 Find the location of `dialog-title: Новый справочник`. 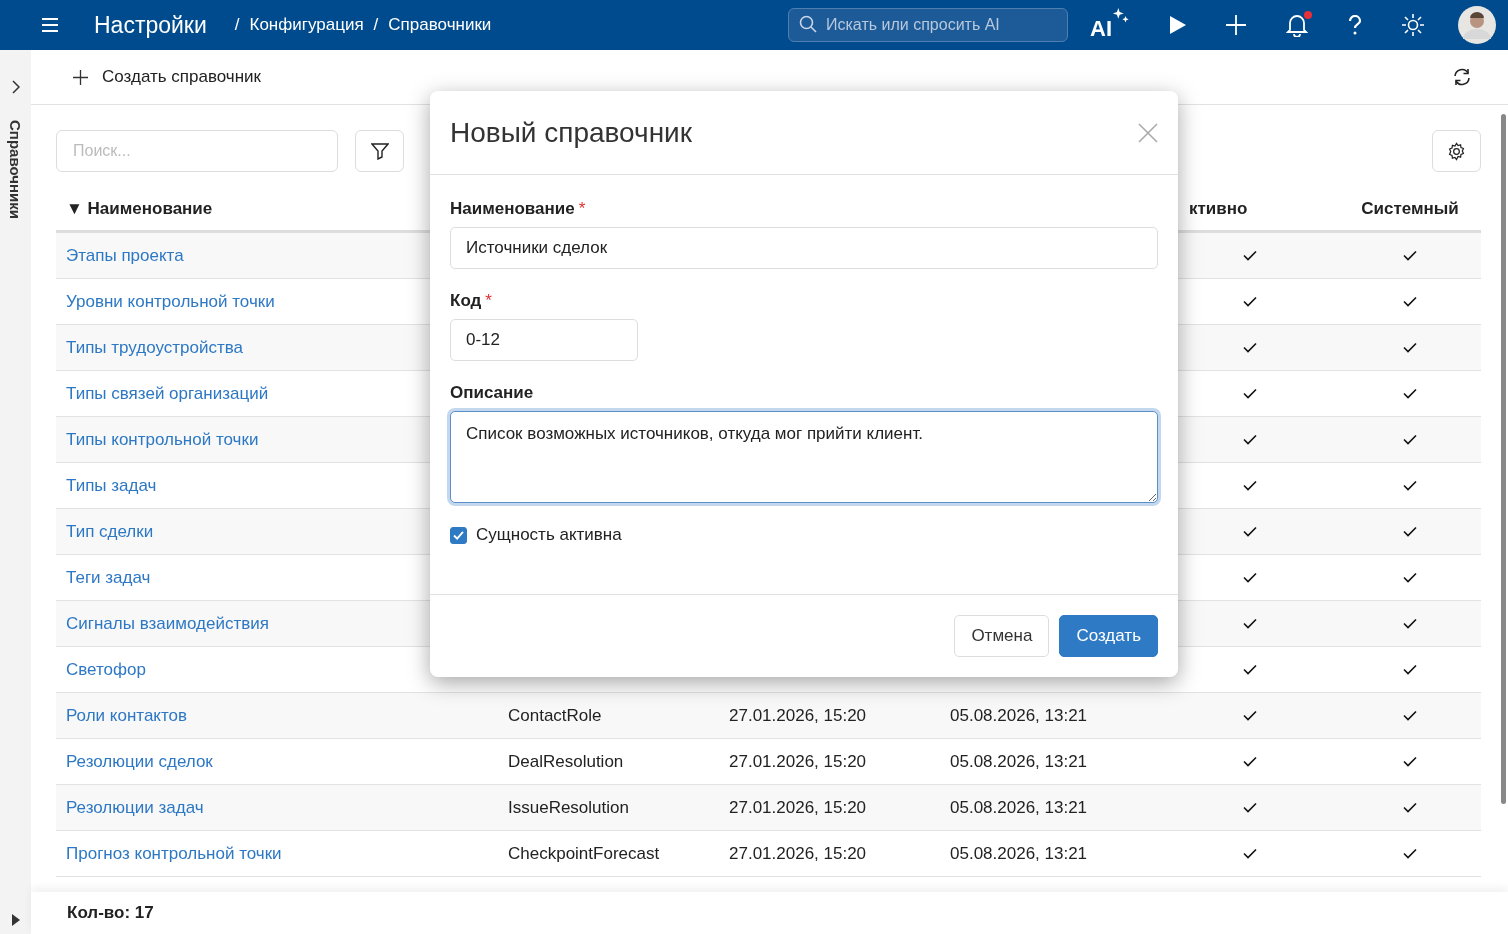

dialog-title: Новый справочник is located at coordinates (571, 132).